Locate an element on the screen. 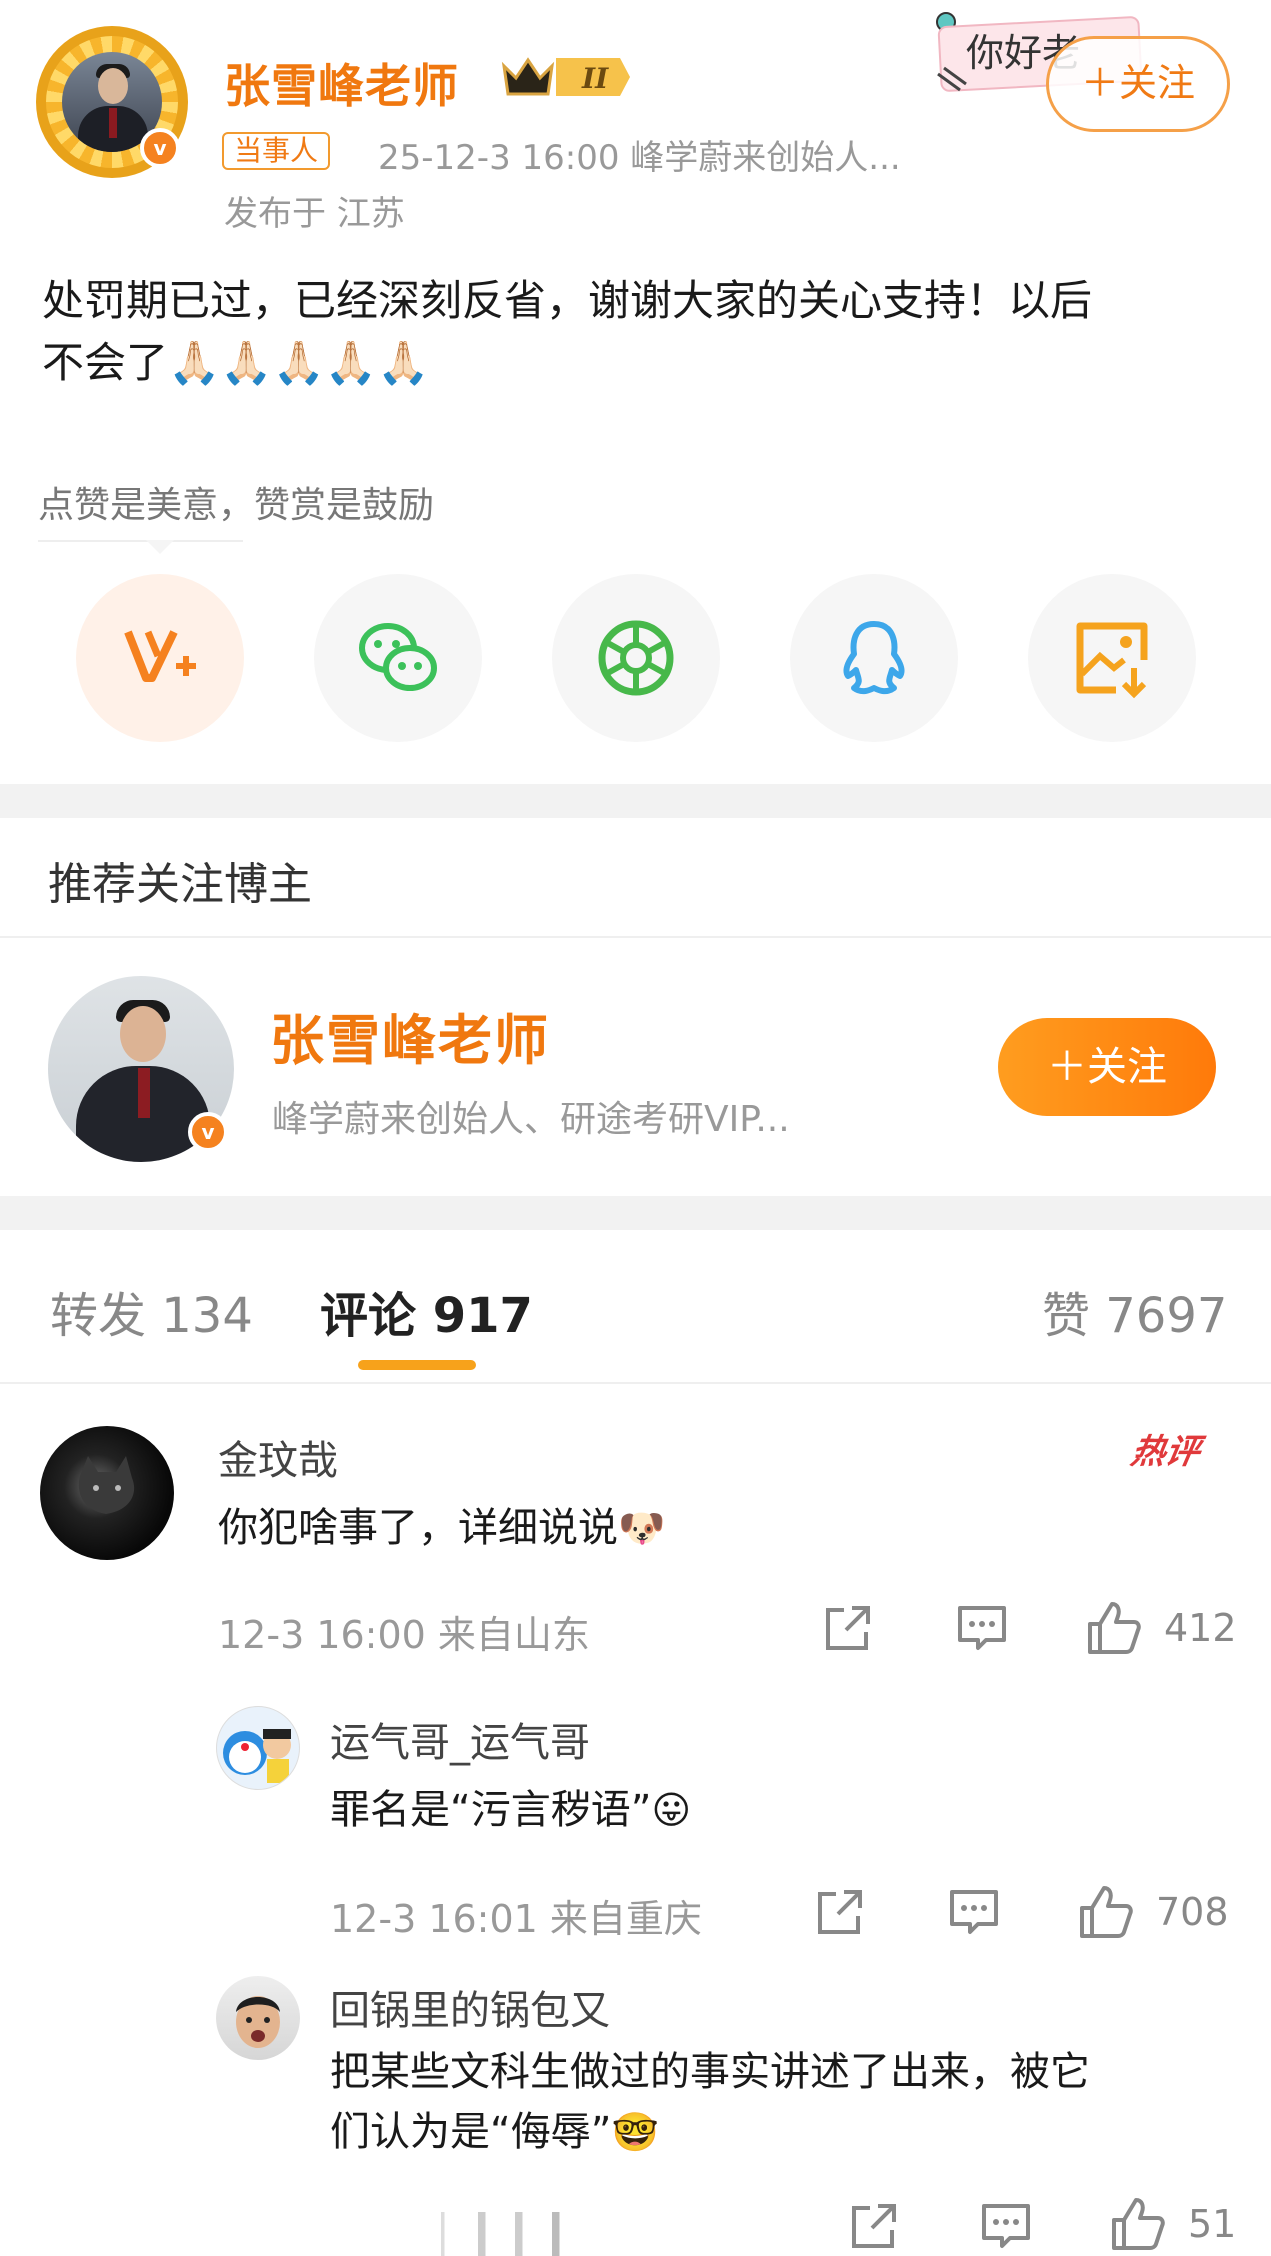  doraemon-avatar-icon is located at coordinates (257, 1756).